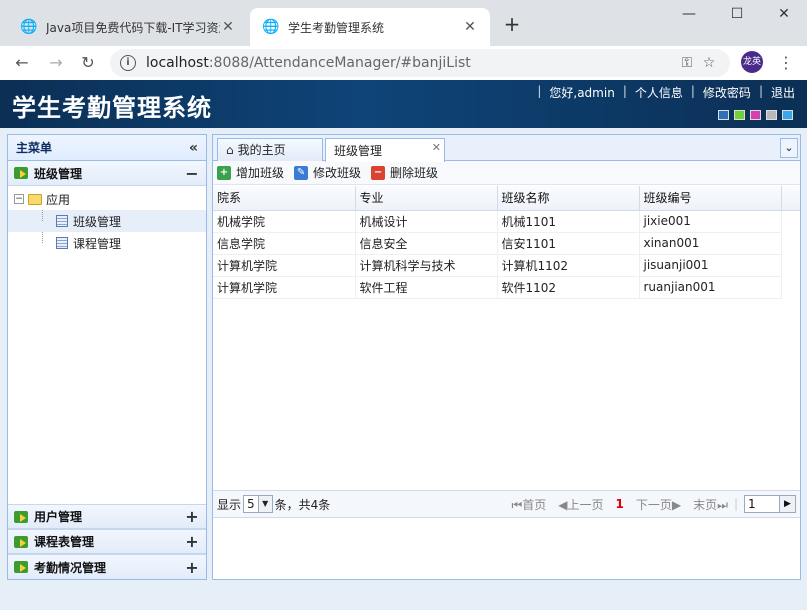 The height and width of the screenshot is (610, 807). I want to click on home-icon: ⌂, so click(230, 150).